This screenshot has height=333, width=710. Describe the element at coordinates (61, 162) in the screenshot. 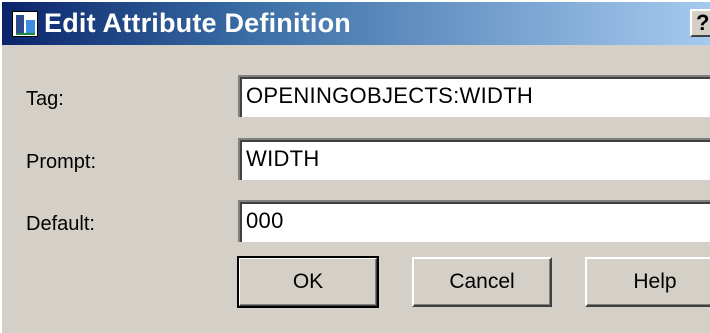

I see `prompt-label: Prompt:` at that location.